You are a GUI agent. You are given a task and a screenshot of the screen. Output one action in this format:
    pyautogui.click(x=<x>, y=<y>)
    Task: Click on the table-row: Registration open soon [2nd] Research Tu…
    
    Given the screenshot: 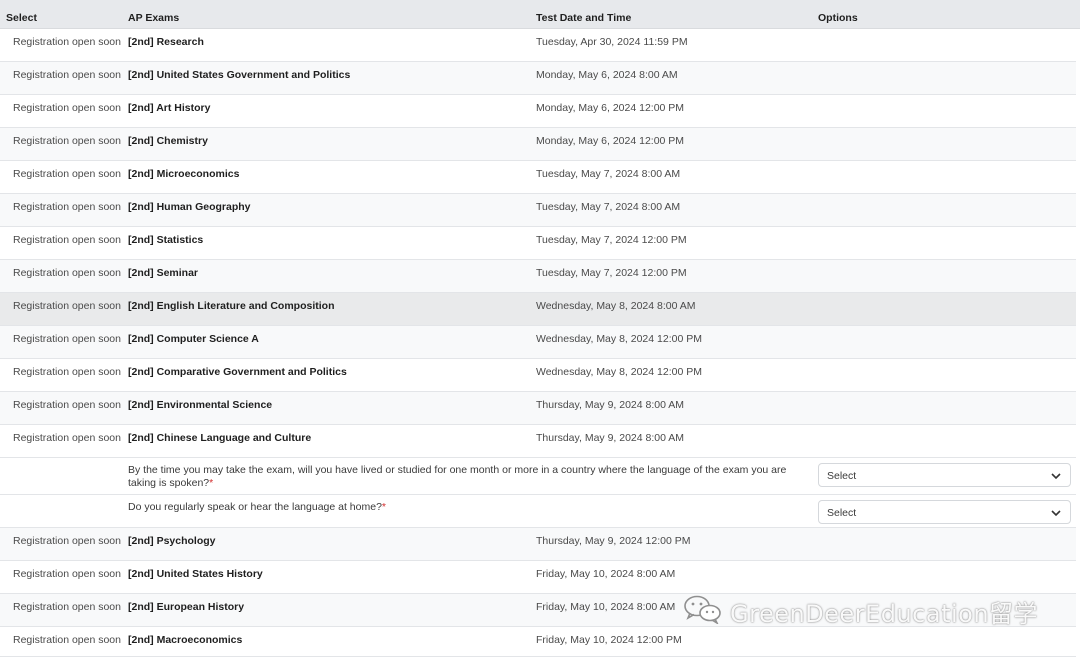 What is the action you would take?
    pyautogui.click(x=538, y=45)
    